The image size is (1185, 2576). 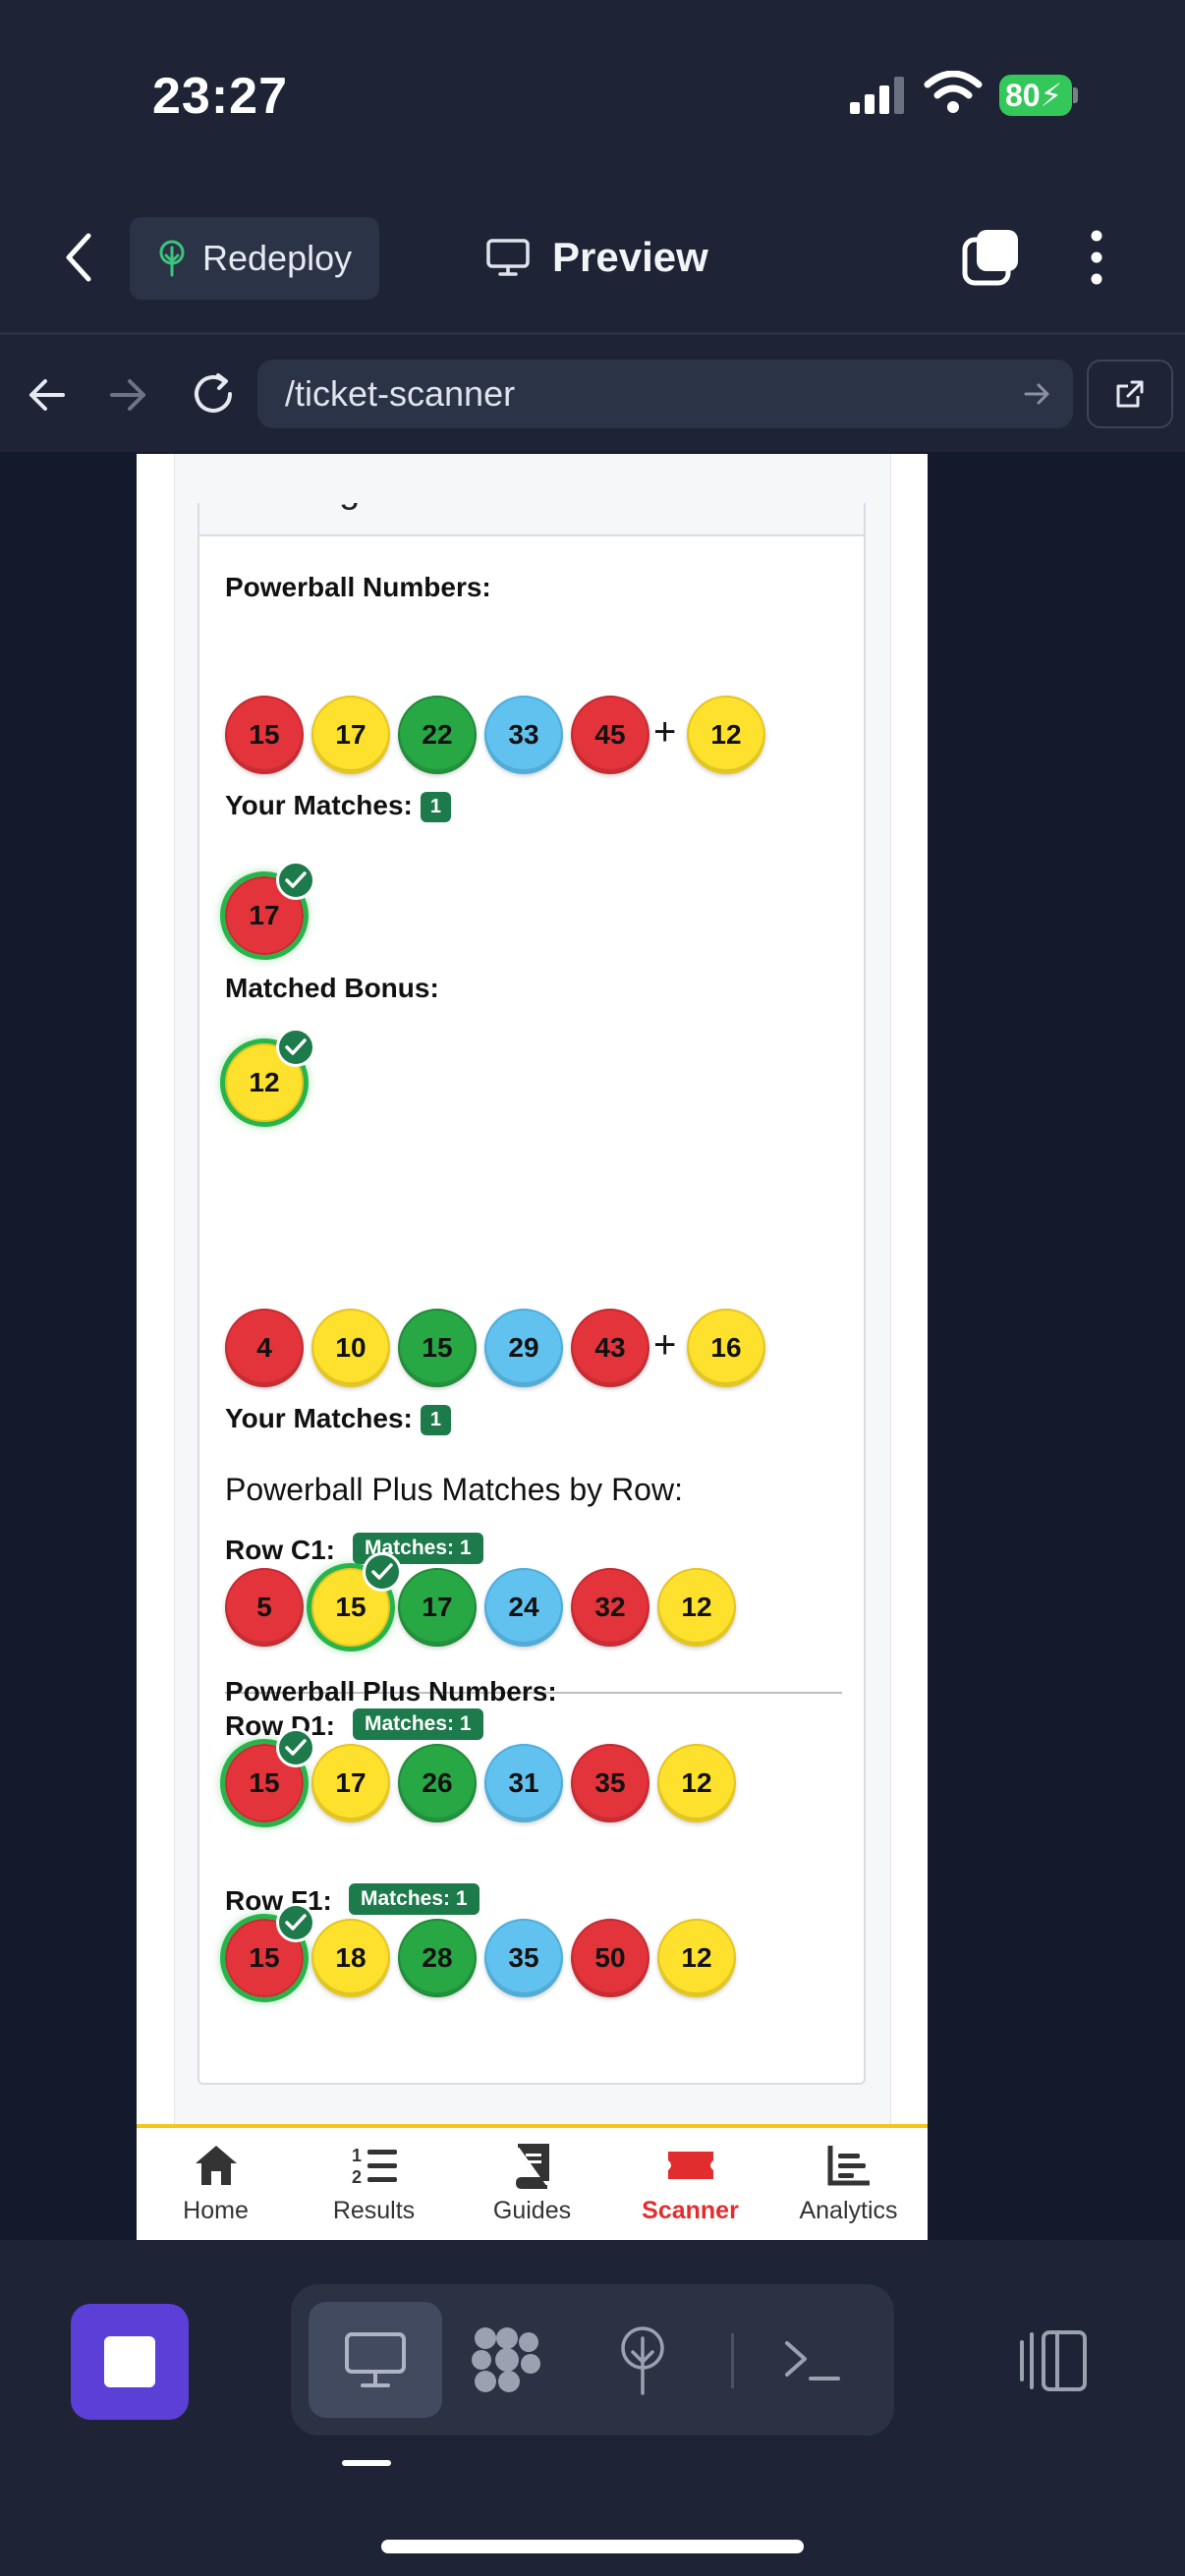 I want to click on nav-scanner: Scanner, so click(x=690, y=2184).